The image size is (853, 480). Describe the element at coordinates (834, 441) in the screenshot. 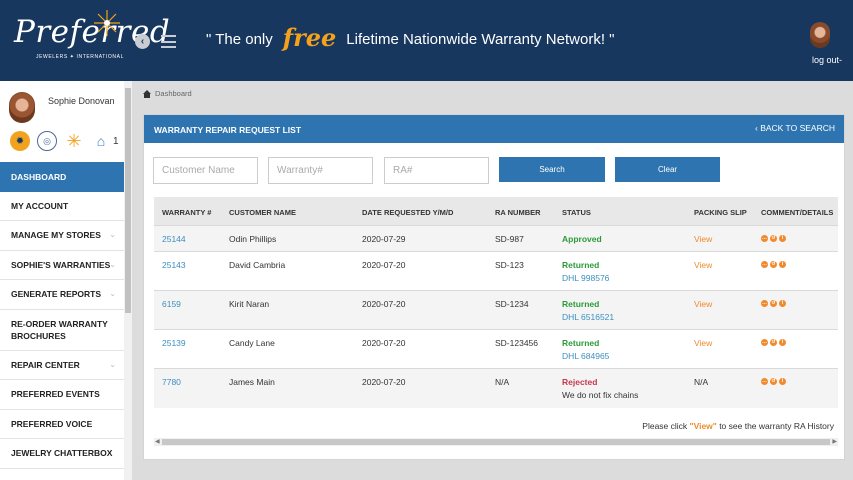

I see `scroll-right-icon: ▶` at that location.